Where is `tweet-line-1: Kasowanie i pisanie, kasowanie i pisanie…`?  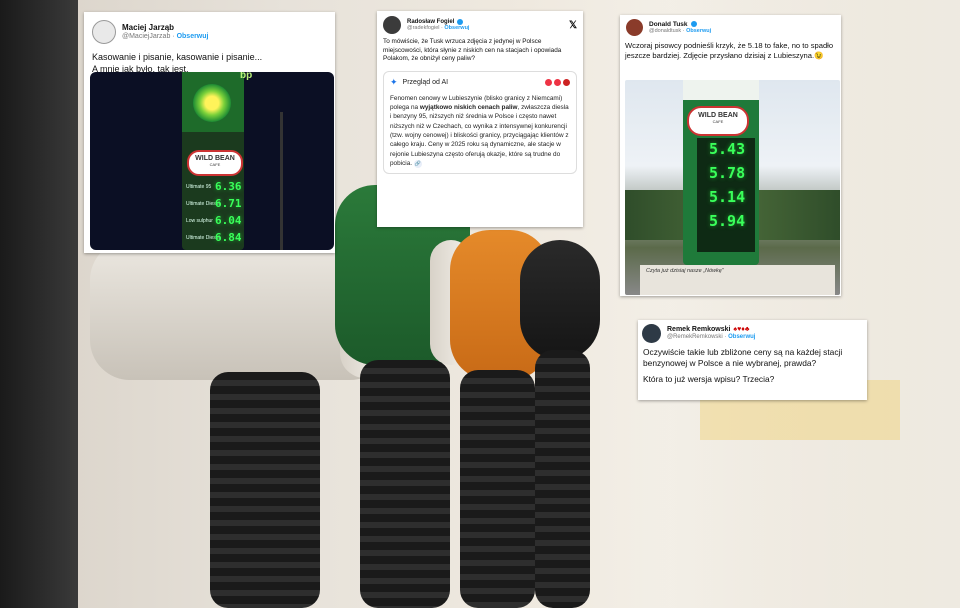 tweet-line-1: Kasowanie i pisanie, kasowanie i pisanie… is located at coordinates (177, 57).